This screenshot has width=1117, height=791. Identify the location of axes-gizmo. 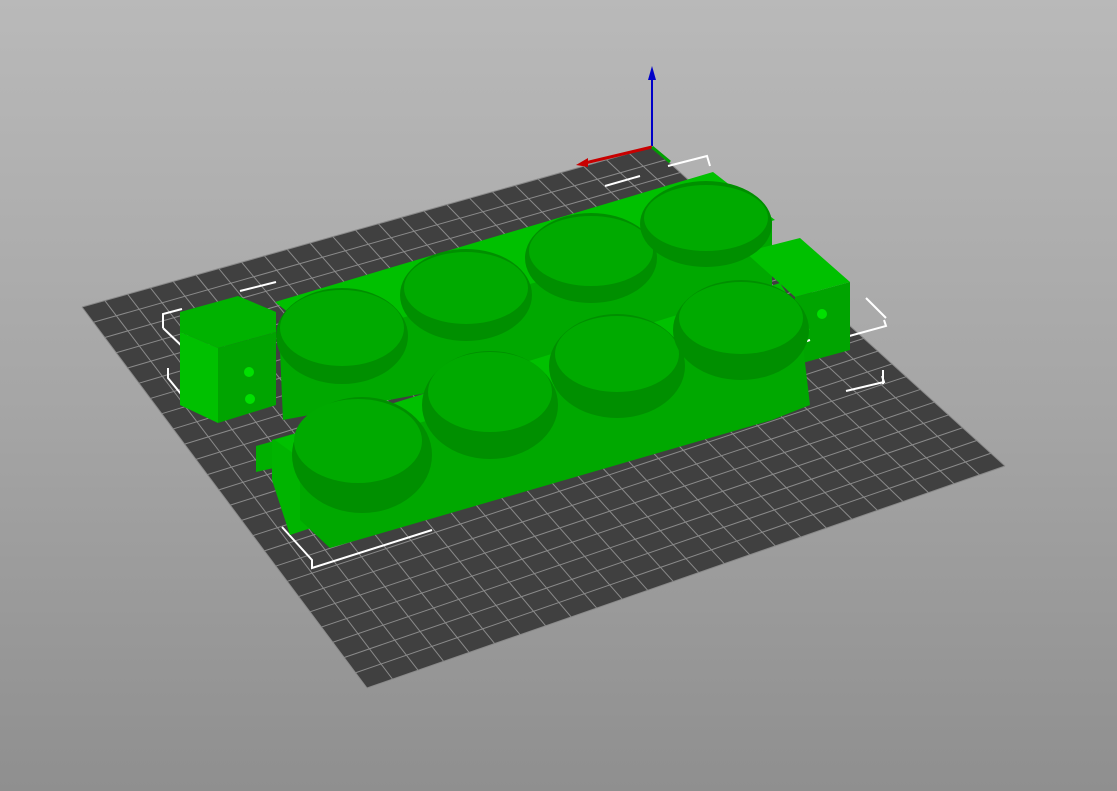
(623, 116).